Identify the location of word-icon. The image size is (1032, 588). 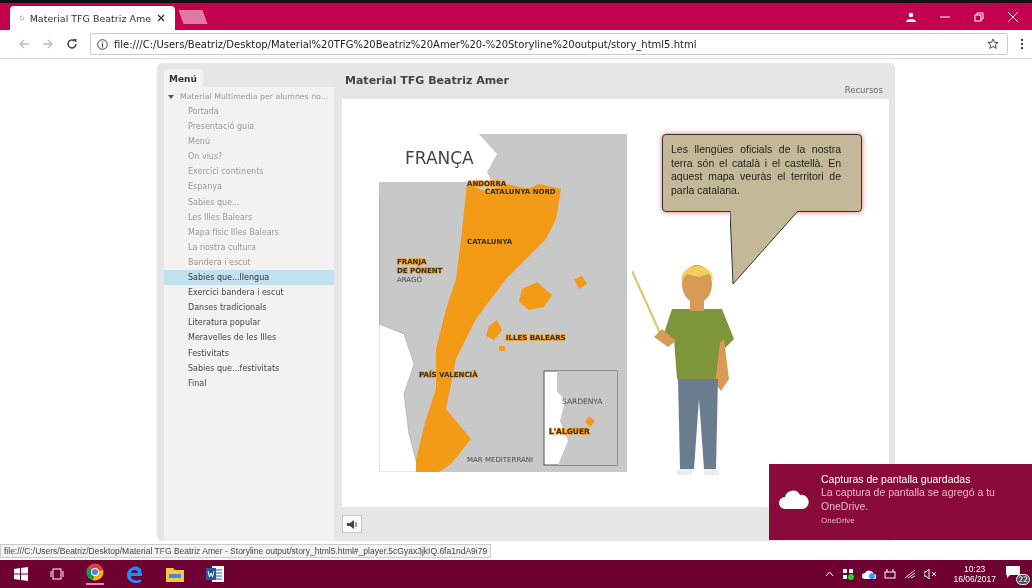
(215, 574).